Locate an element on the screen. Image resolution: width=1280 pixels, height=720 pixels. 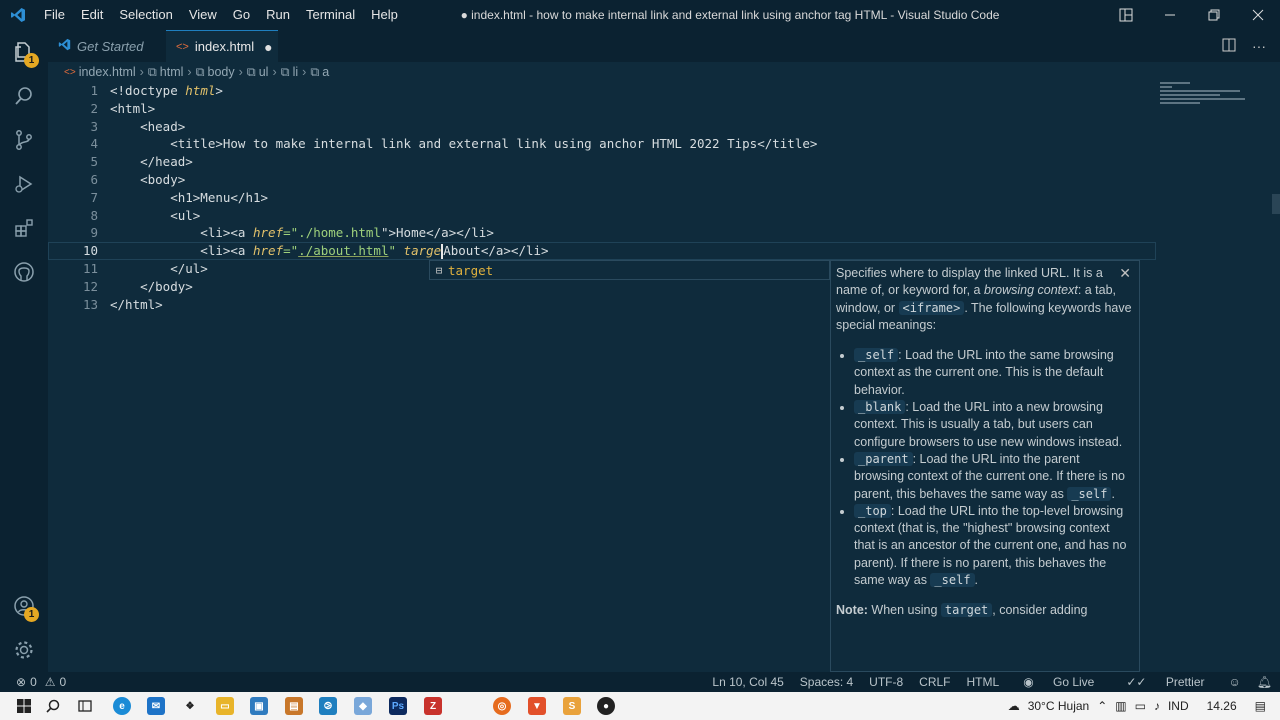
edge-browser-icon: e is located at coordinates (122, 706).